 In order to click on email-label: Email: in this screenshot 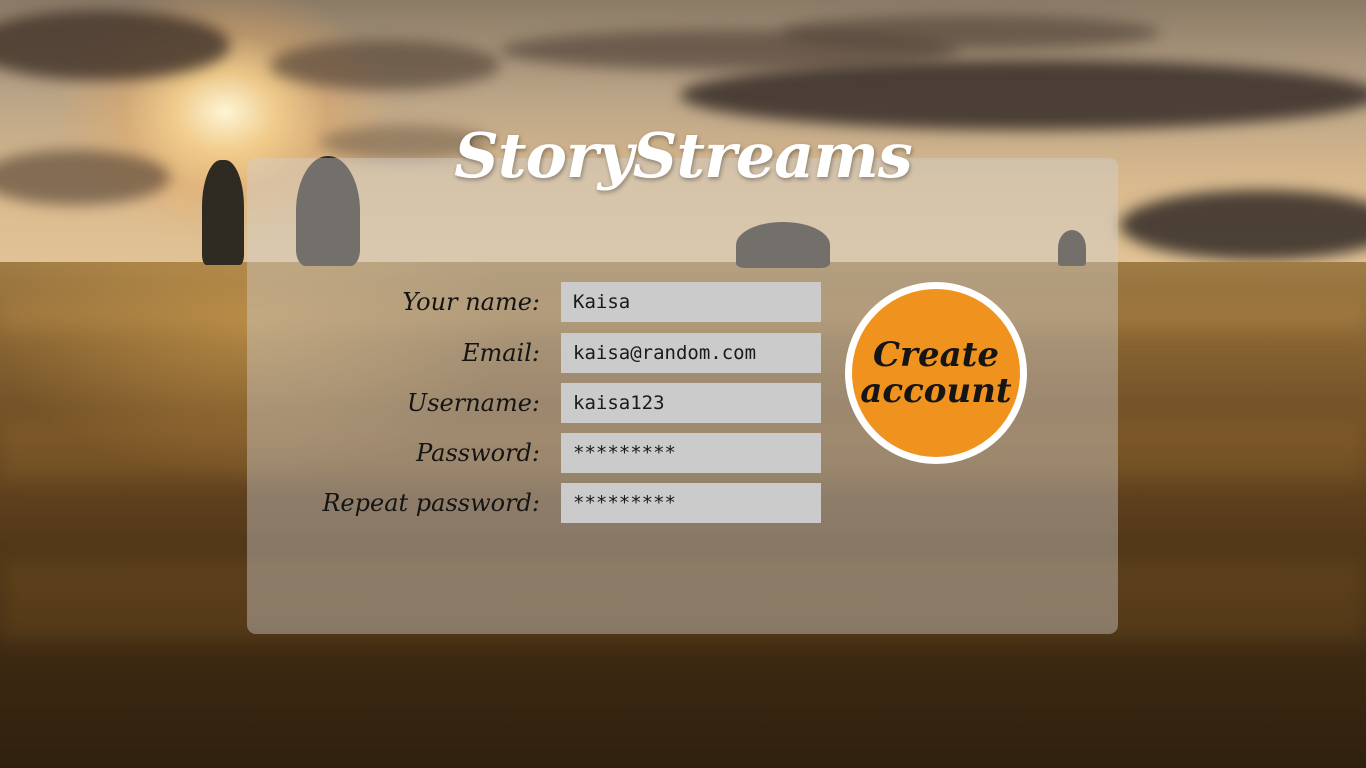, I will do `click(500, 353)`.